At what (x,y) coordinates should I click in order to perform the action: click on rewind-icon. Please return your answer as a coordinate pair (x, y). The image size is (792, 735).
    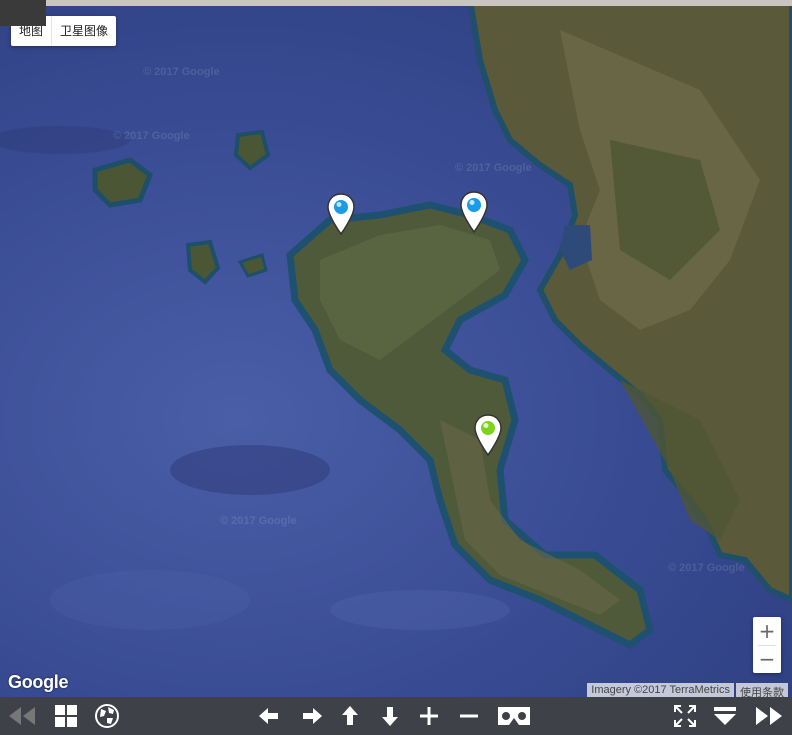
    Looking at the image, I should click on (22, 716).